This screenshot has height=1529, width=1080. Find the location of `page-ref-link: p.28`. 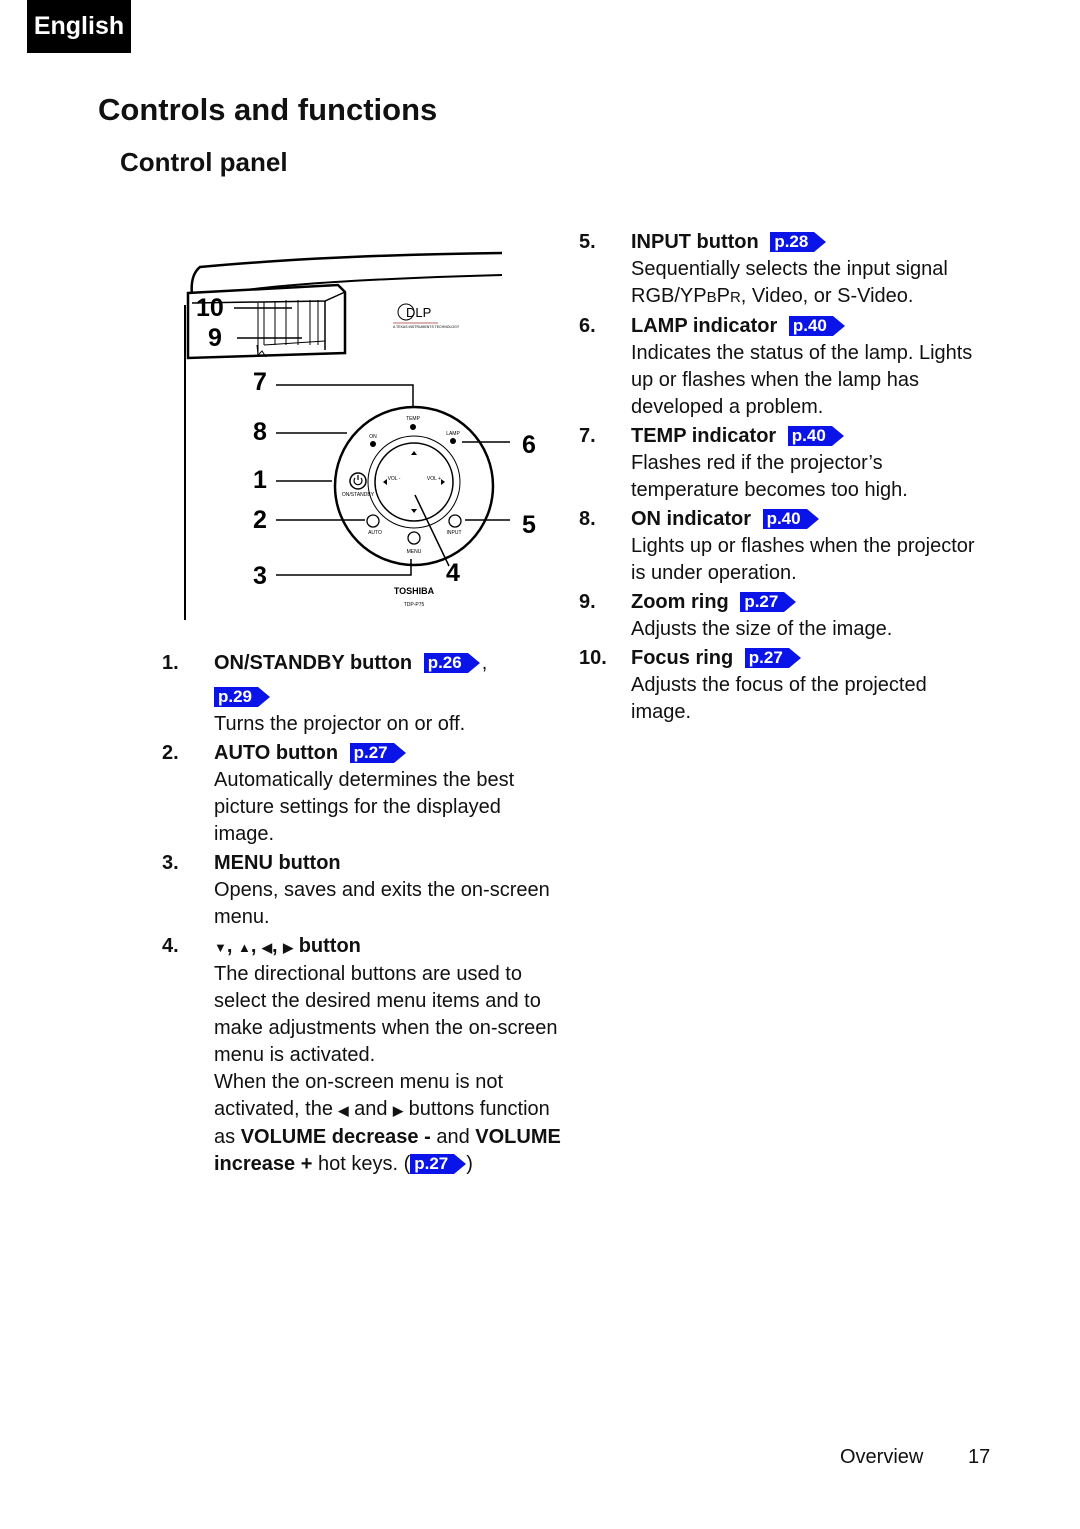

page-ref-link: p.28 is located at coordinates (798, 242).